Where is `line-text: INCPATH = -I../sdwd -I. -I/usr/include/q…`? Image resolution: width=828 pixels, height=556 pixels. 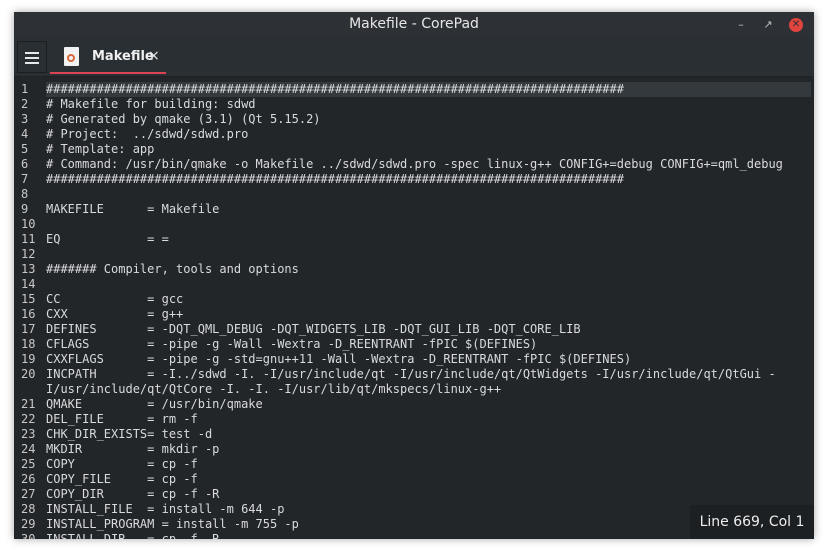
line-text: INCPATH = -I../sdwd -I. -I/usr/include/q… is located at coordinates (426, 382).